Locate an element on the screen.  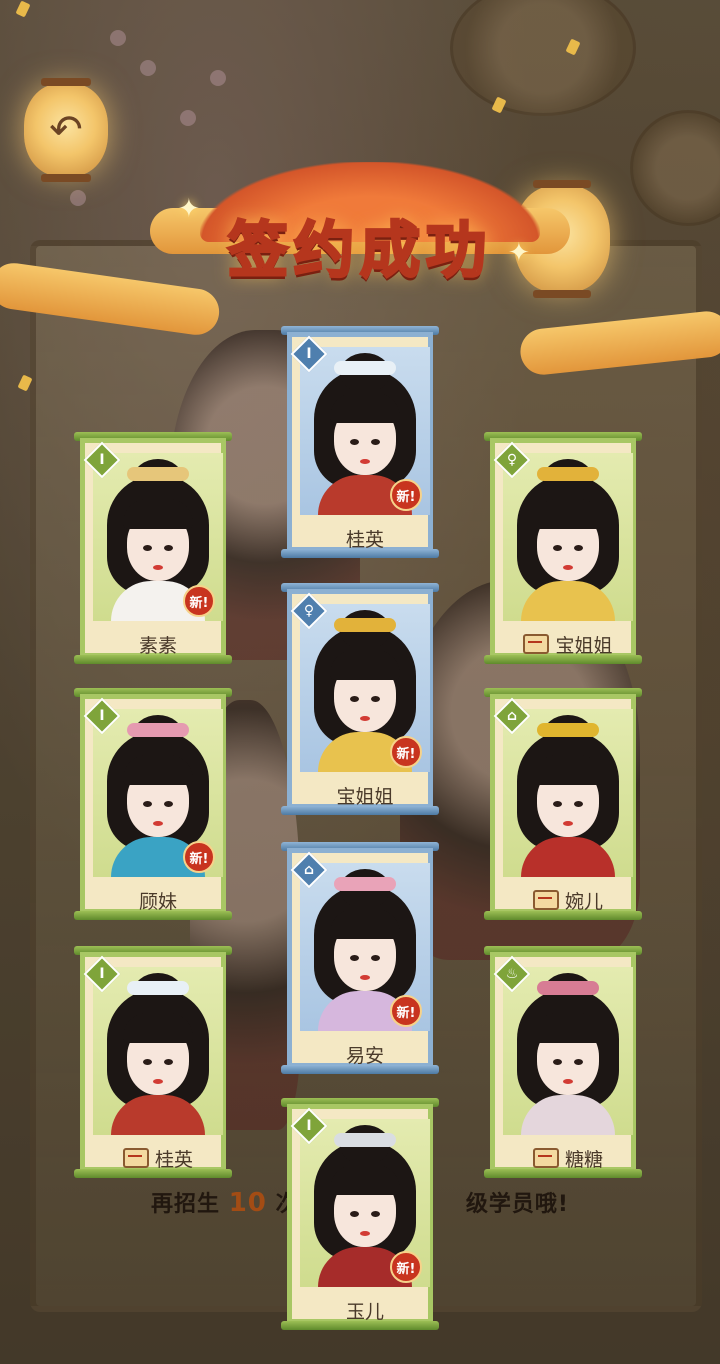
character-card: Ⅰ 新! 素素 is located at coordinates (153, 548).